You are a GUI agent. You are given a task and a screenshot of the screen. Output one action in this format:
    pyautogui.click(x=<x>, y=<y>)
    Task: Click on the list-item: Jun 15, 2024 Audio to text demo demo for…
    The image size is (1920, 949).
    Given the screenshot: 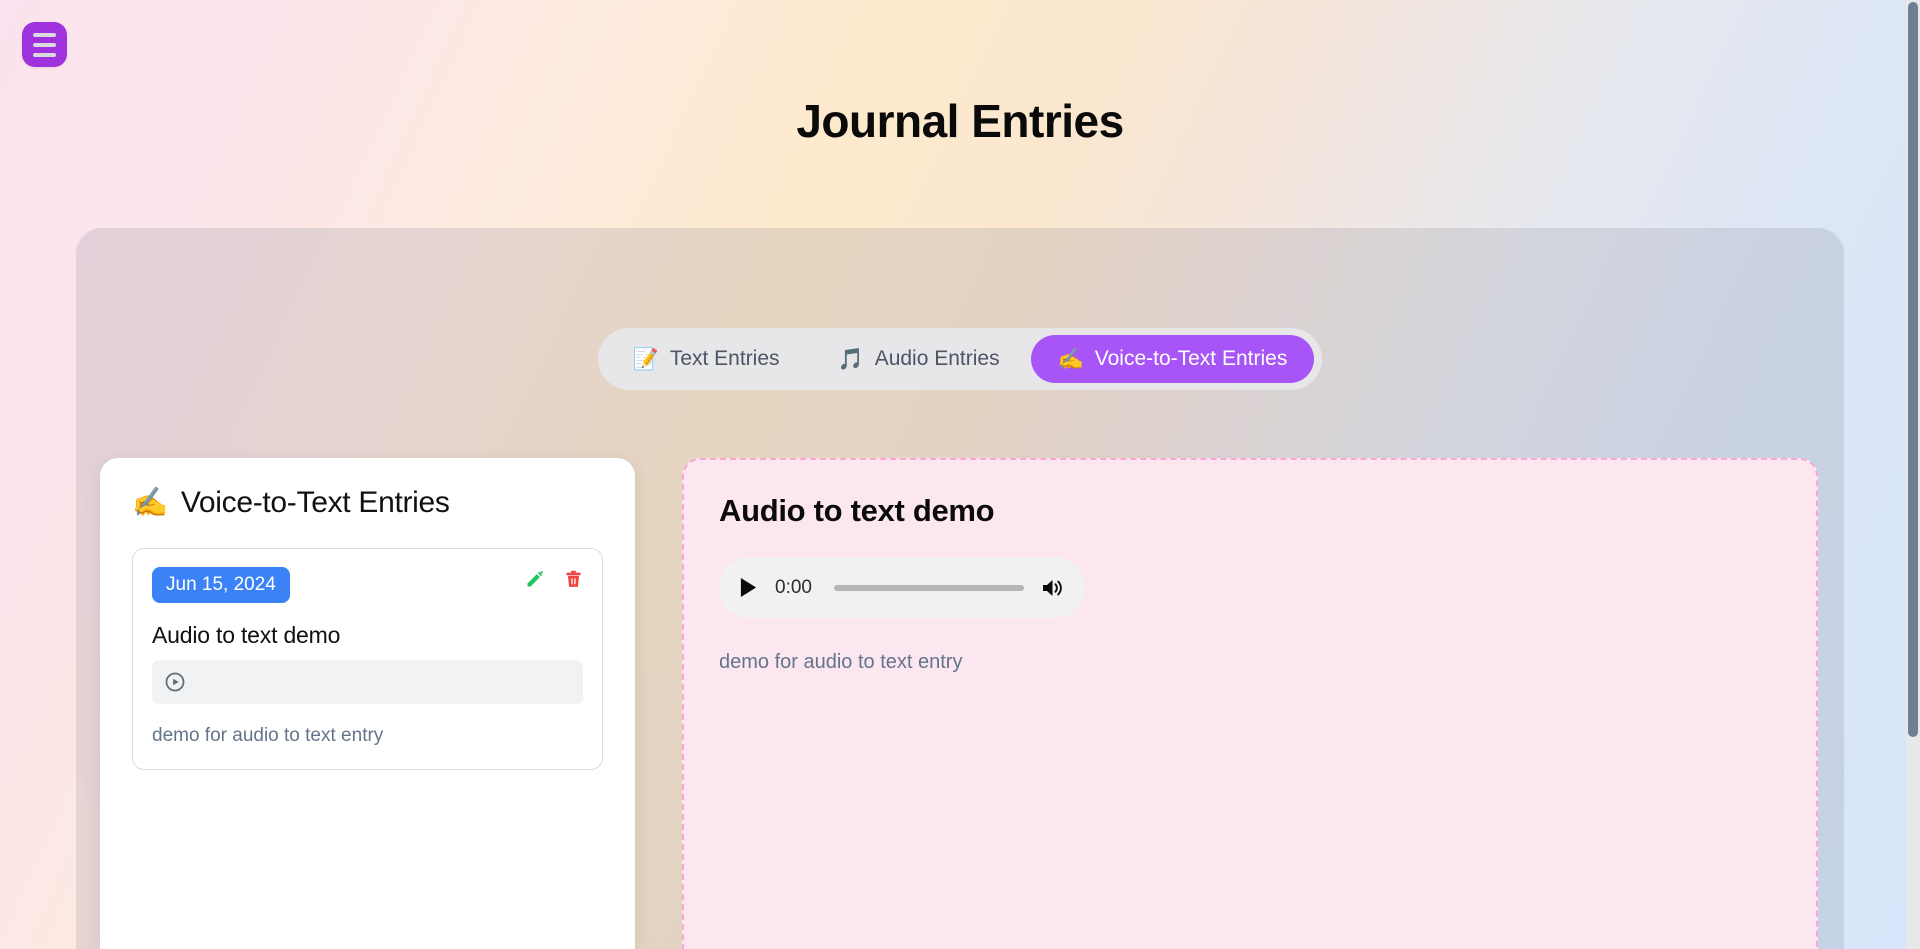 What is the action you would take?
    pyautogui.click(x=367, y=659)
    